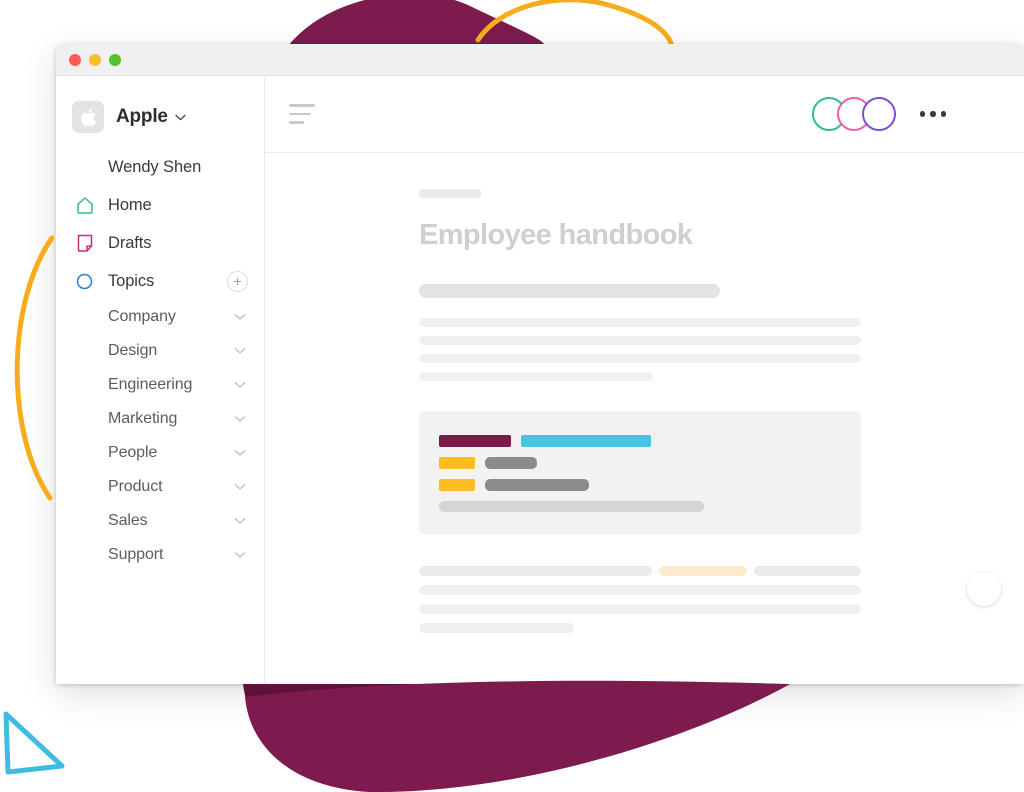 This screenshot has width=1024, height=792. I want to click on workspace-switcher: Apple, so click(160, 117).